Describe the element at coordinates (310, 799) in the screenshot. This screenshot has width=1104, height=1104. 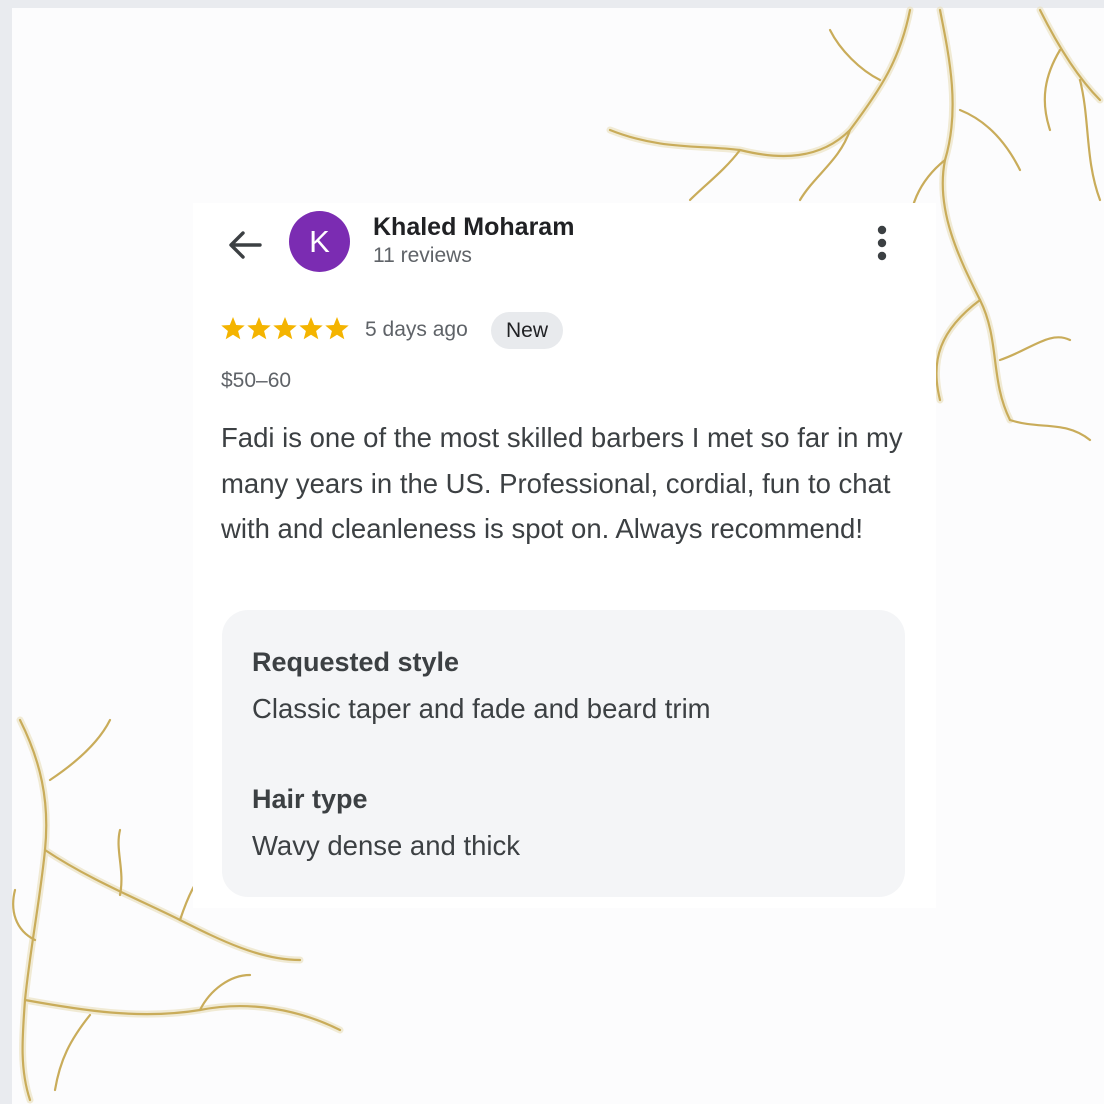
I see `hair-type-label: Hair type` at that location.